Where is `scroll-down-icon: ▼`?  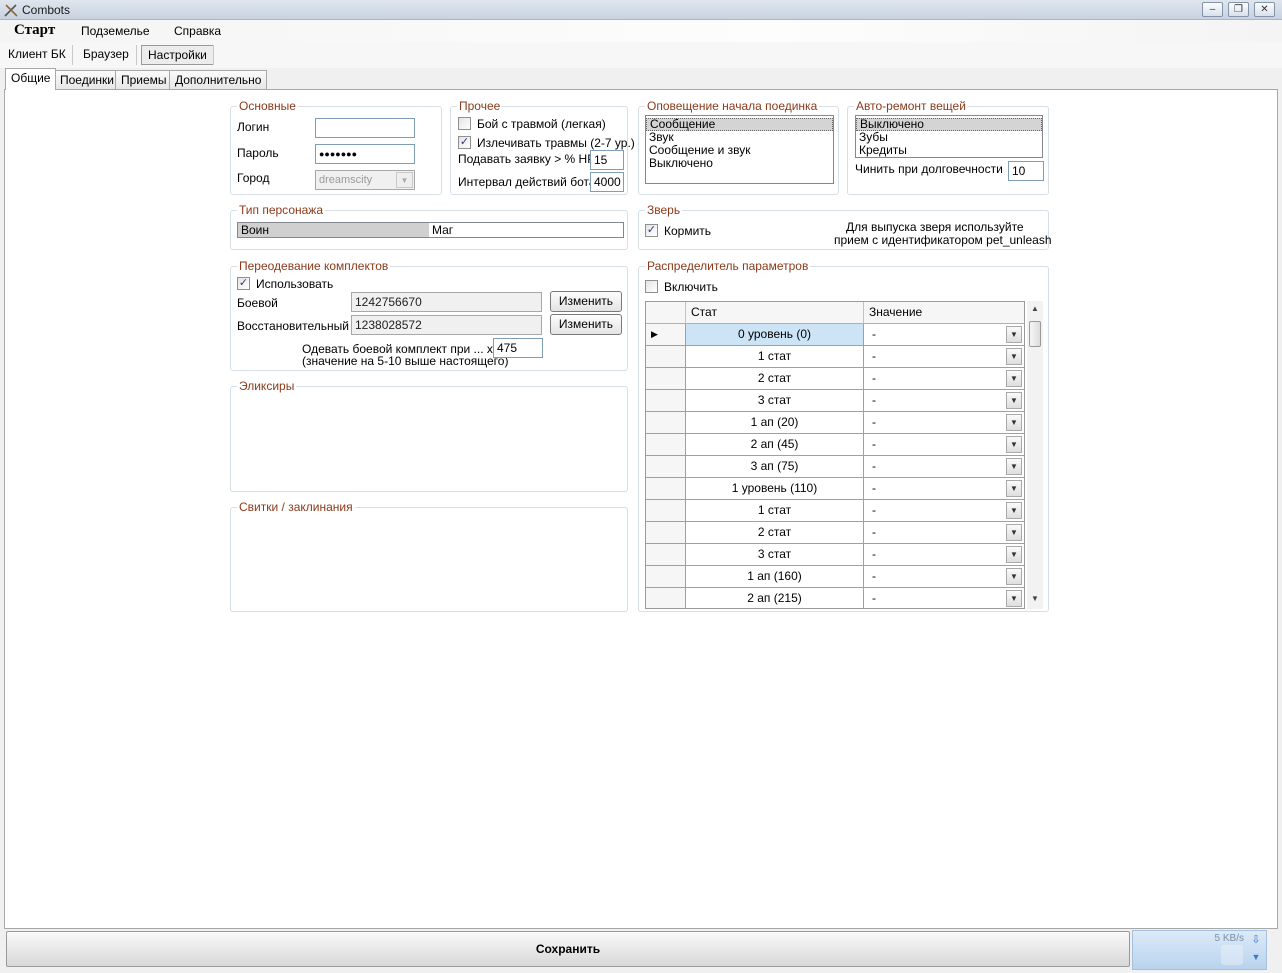 scroll-down-icon: ▼ is located at coordinates (1035, 599).